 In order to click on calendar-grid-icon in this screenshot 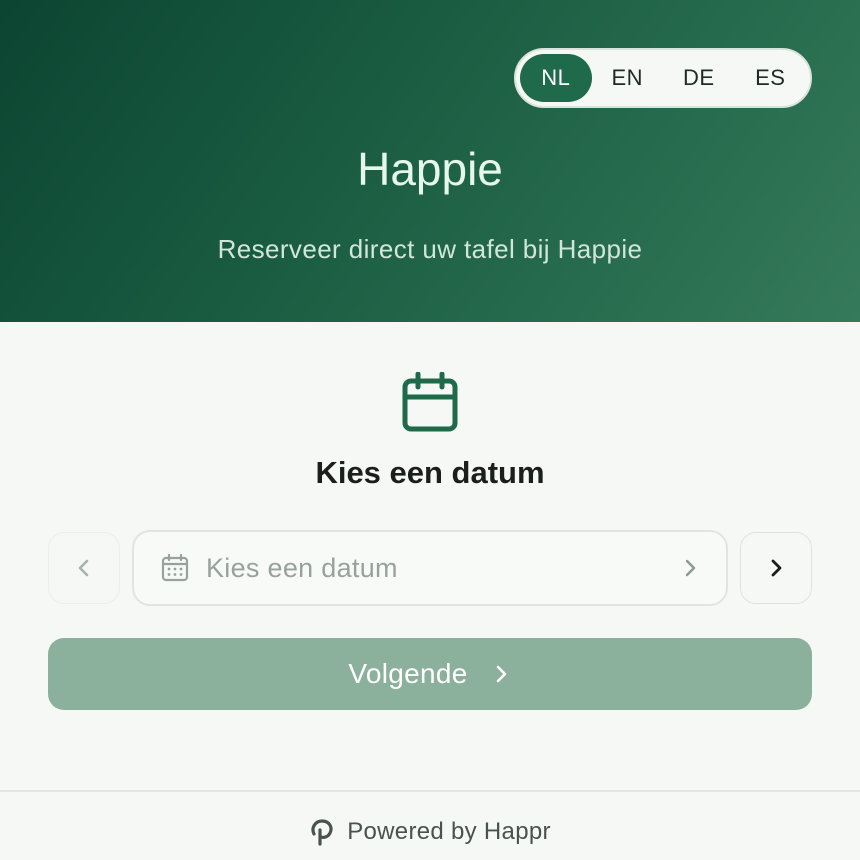, I will do `click(175, 567)`.